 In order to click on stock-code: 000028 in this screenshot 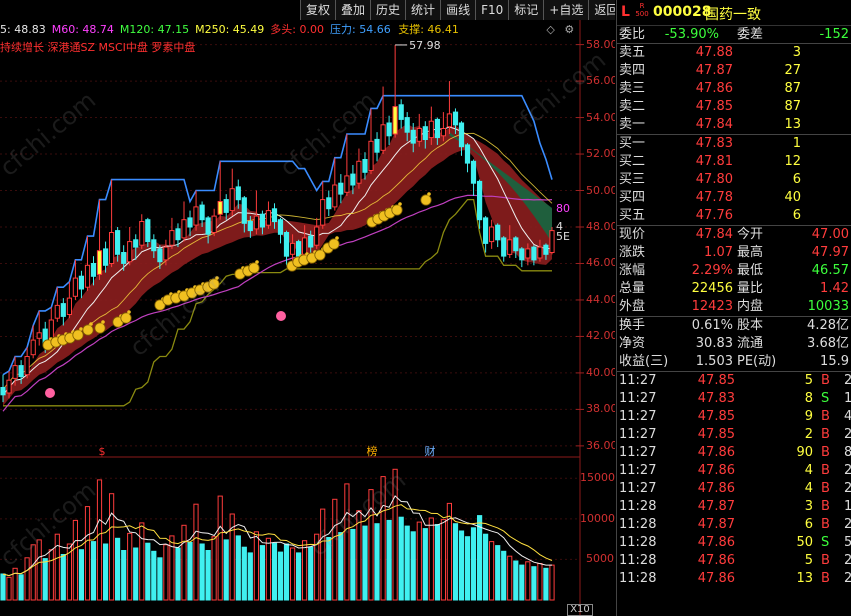, I will do `click(682, 12)`.